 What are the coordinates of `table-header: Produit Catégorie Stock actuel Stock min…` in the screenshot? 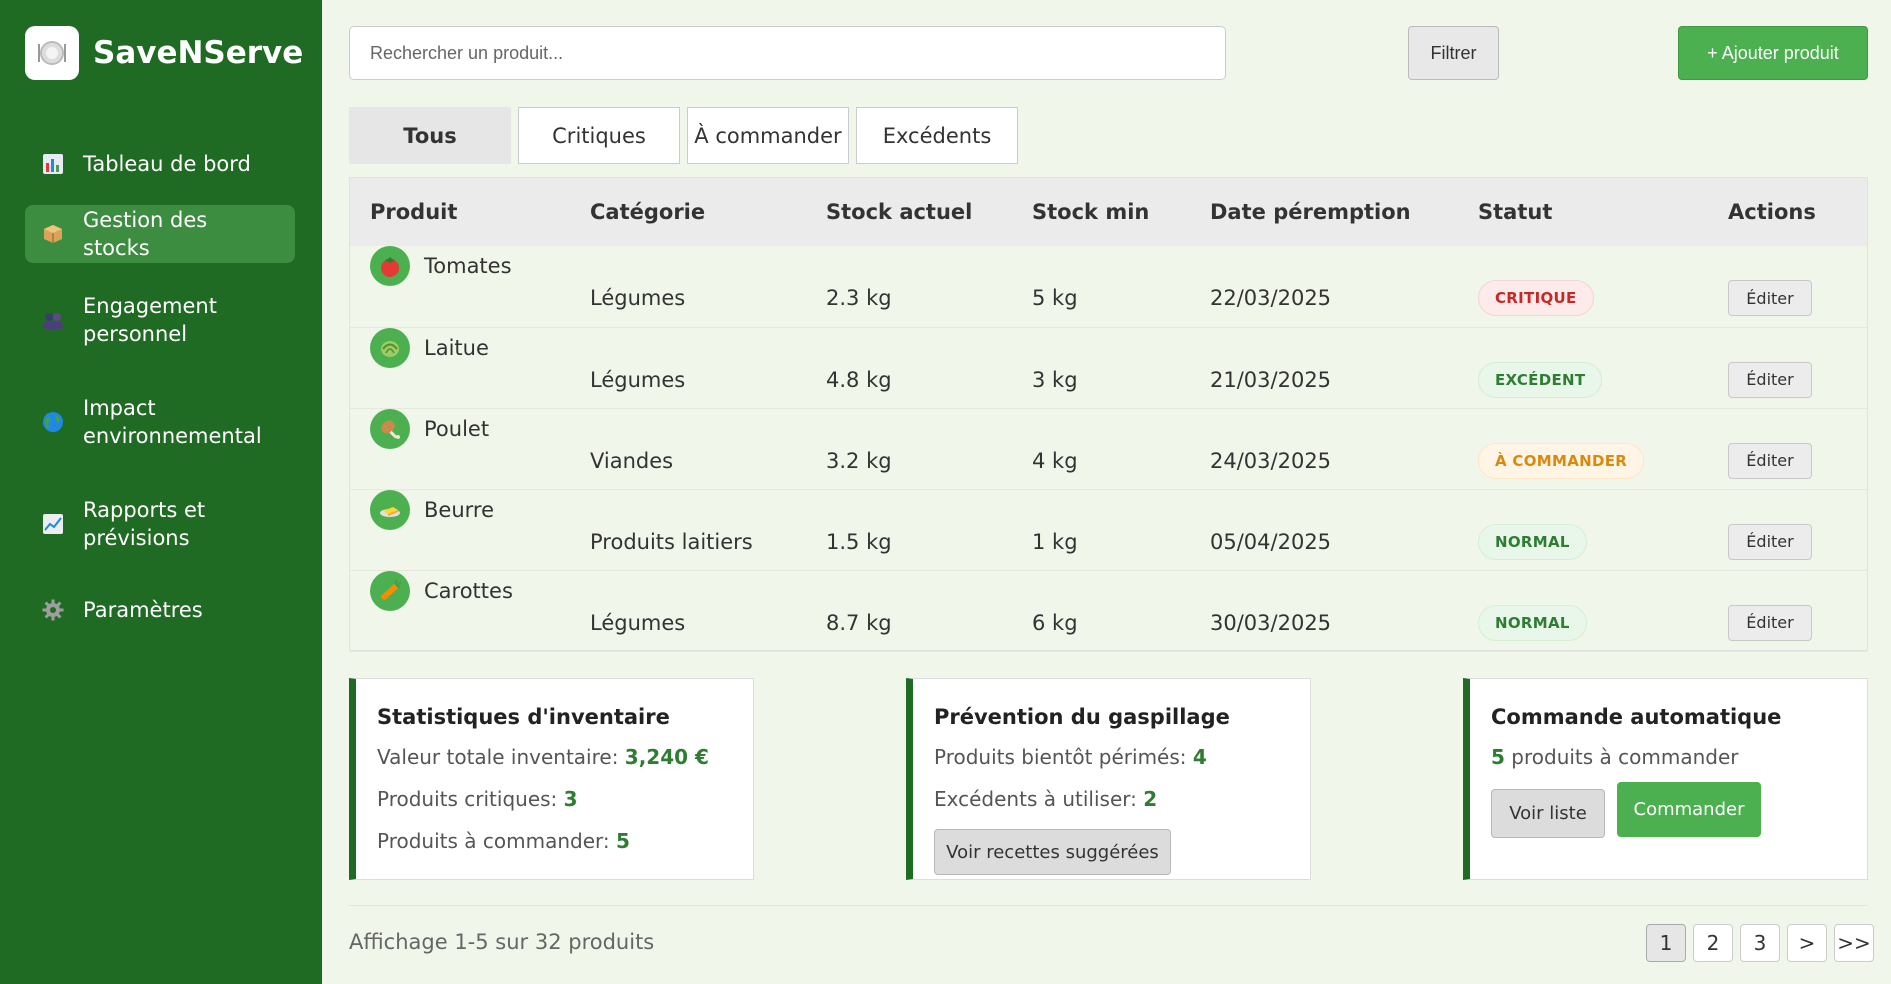 It's located at (1108, 212).